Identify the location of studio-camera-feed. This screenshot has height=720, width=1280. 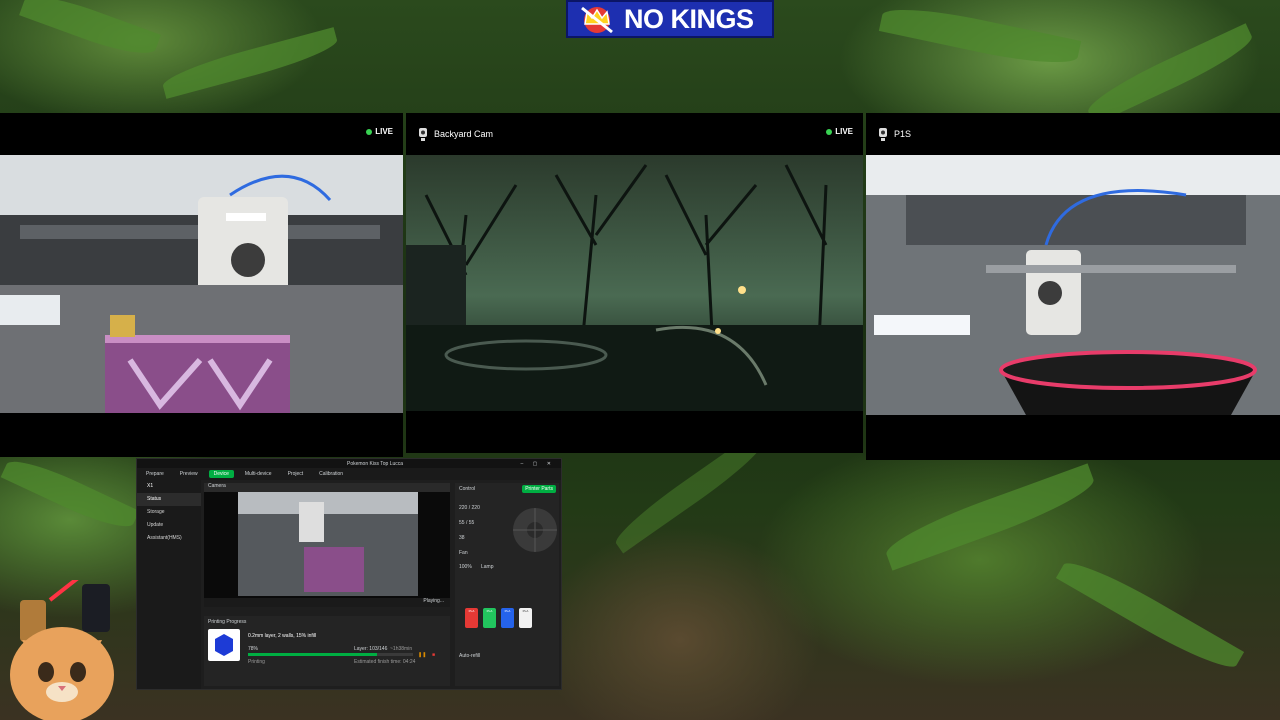
(328, 544).